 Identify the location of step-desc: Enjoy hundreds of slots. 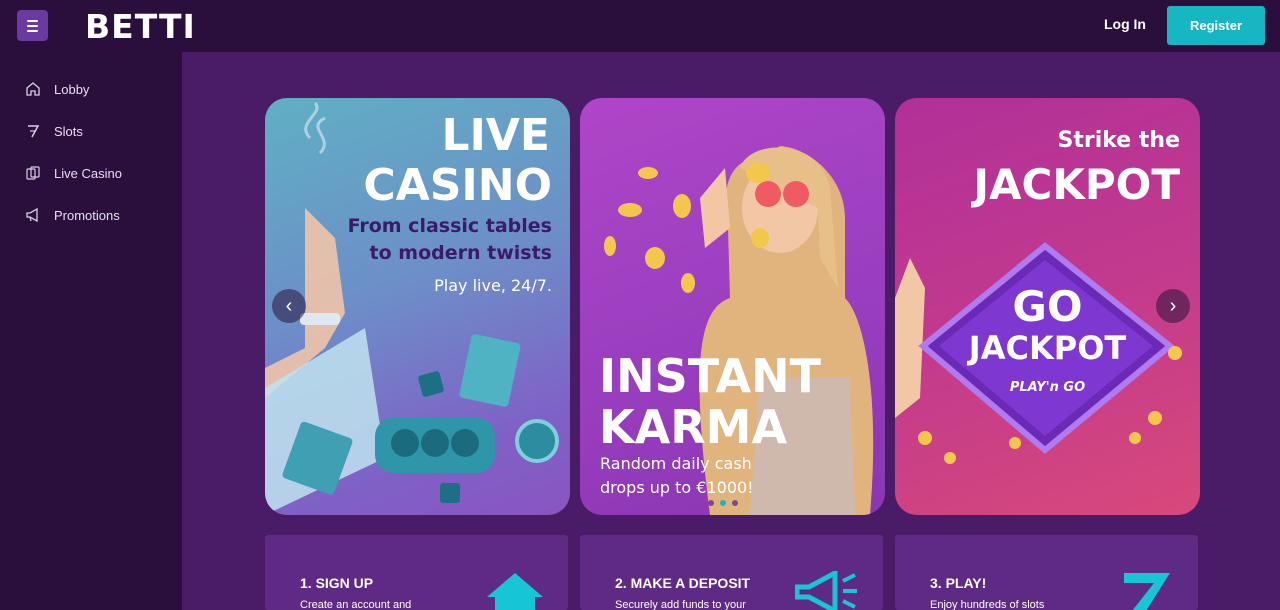
(987, 604).